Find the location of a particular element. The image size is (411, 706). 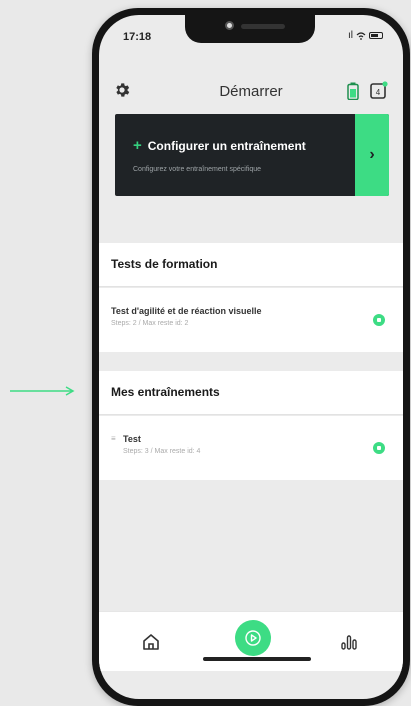

pointer-arrow-icon is located at coordinates (42, 391).